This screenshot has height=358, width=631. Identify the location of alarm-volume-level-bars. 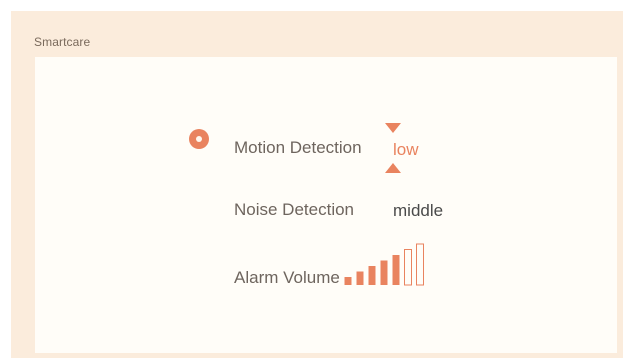
(400, 265).